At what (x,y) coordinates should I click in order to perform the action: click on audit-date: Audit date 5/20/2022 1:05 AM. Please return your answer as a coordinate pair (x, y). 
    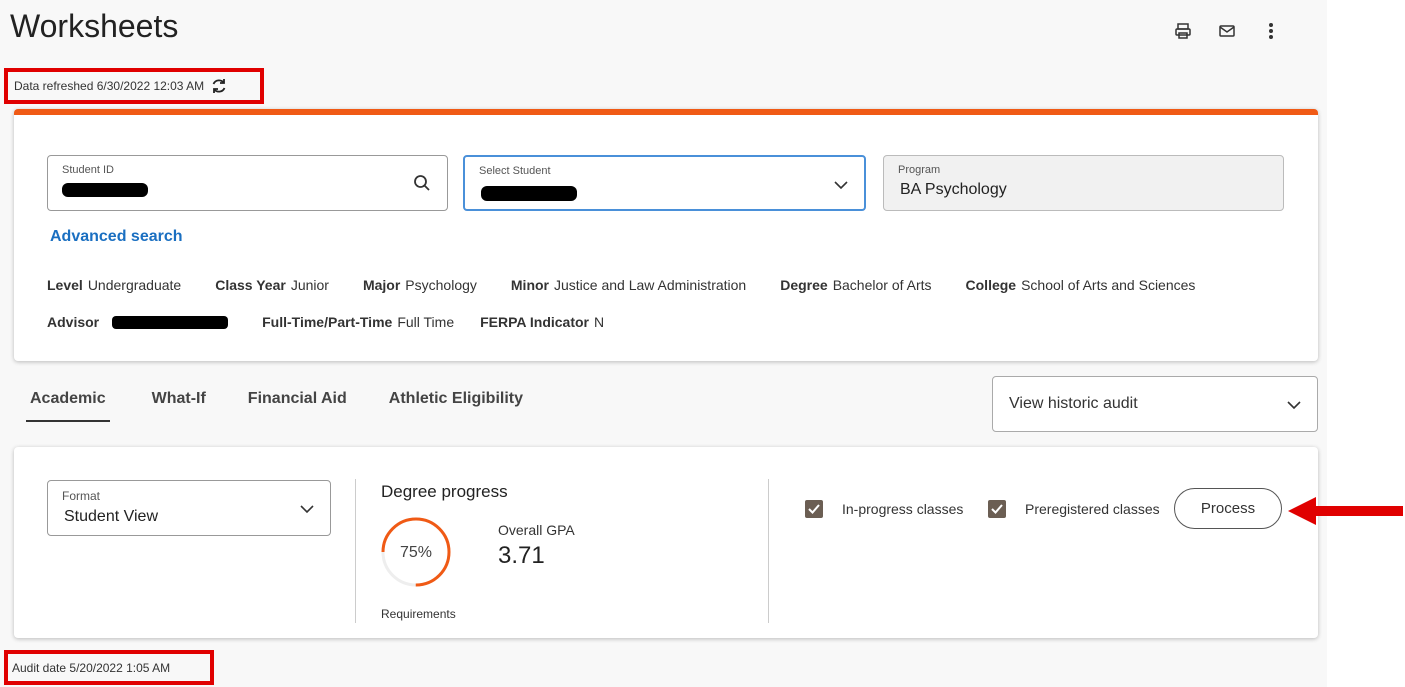
    Looking at the image, I should click on (109, 667).